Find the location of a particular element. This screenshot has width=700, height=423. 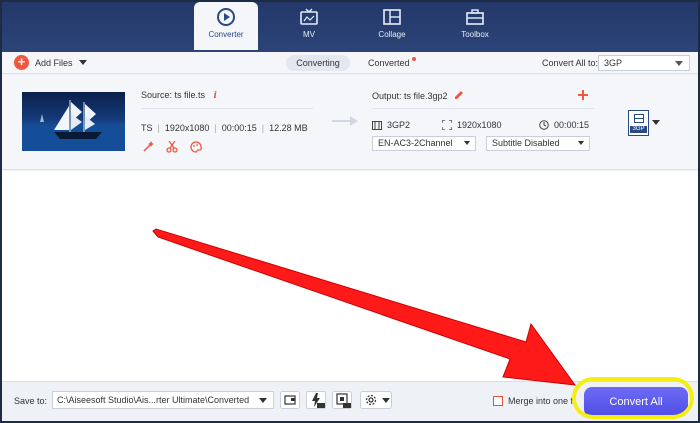

source-resolution: 1920x1080 is located at coordinates (187, 128).